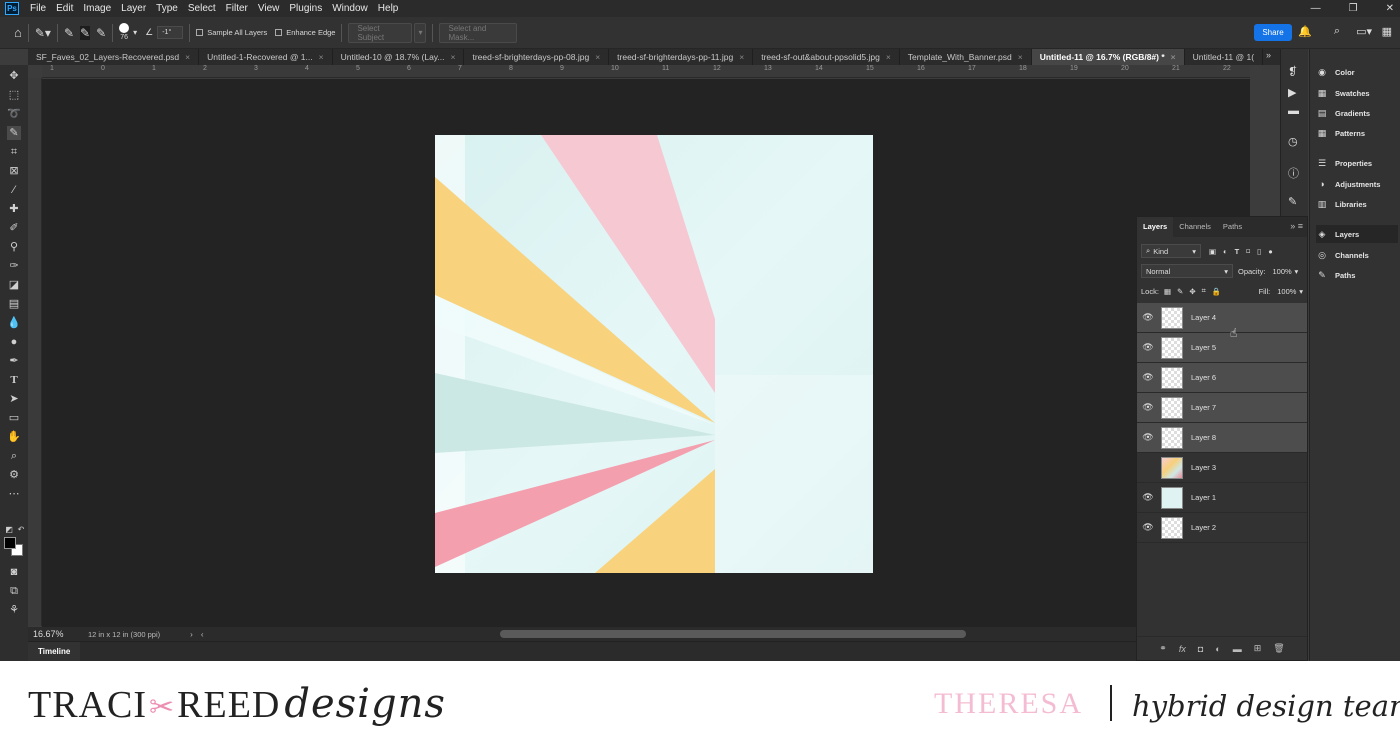  Describe the element at coordinates (1248, 251) in the screenshot. I see `filter-shape-icon: ⌑` at that location.